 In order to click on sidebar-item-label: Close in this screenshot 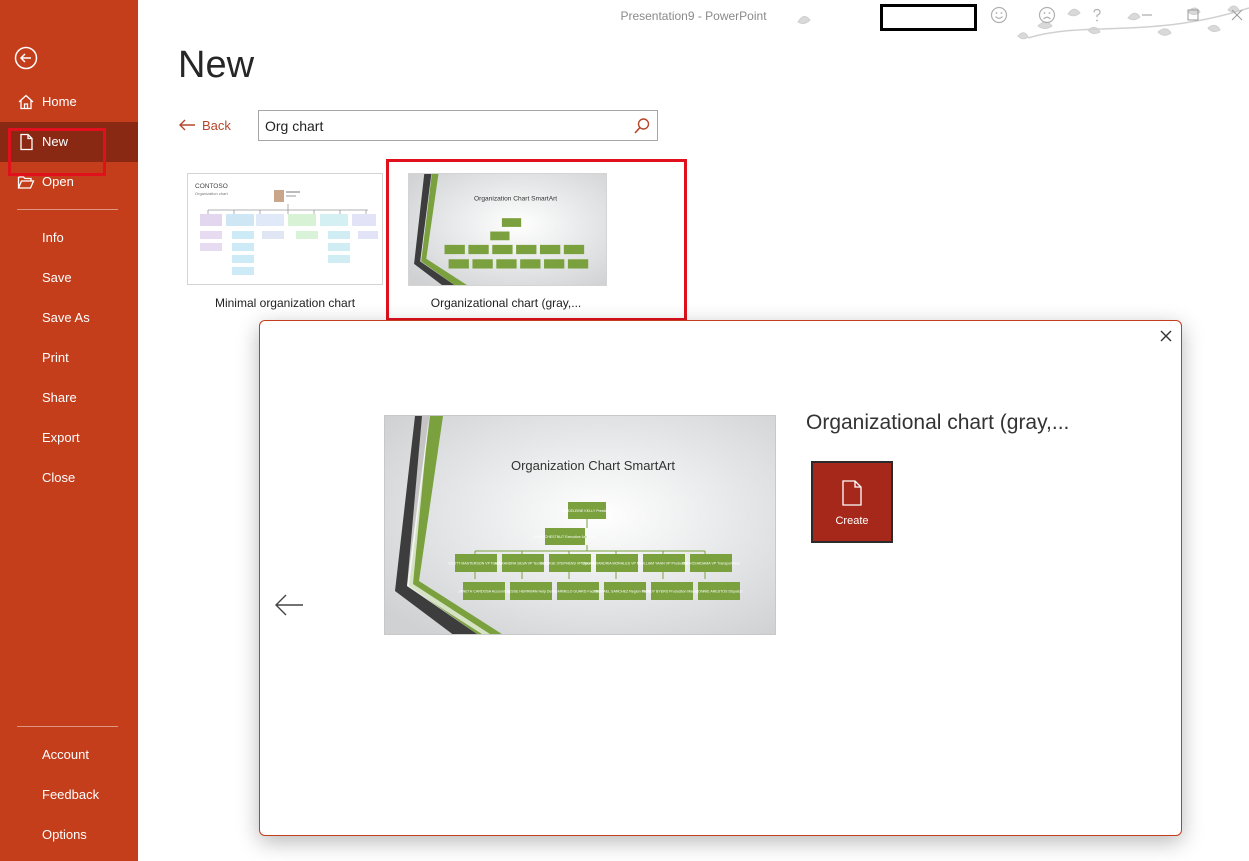, I will do `click(59, 477)`.